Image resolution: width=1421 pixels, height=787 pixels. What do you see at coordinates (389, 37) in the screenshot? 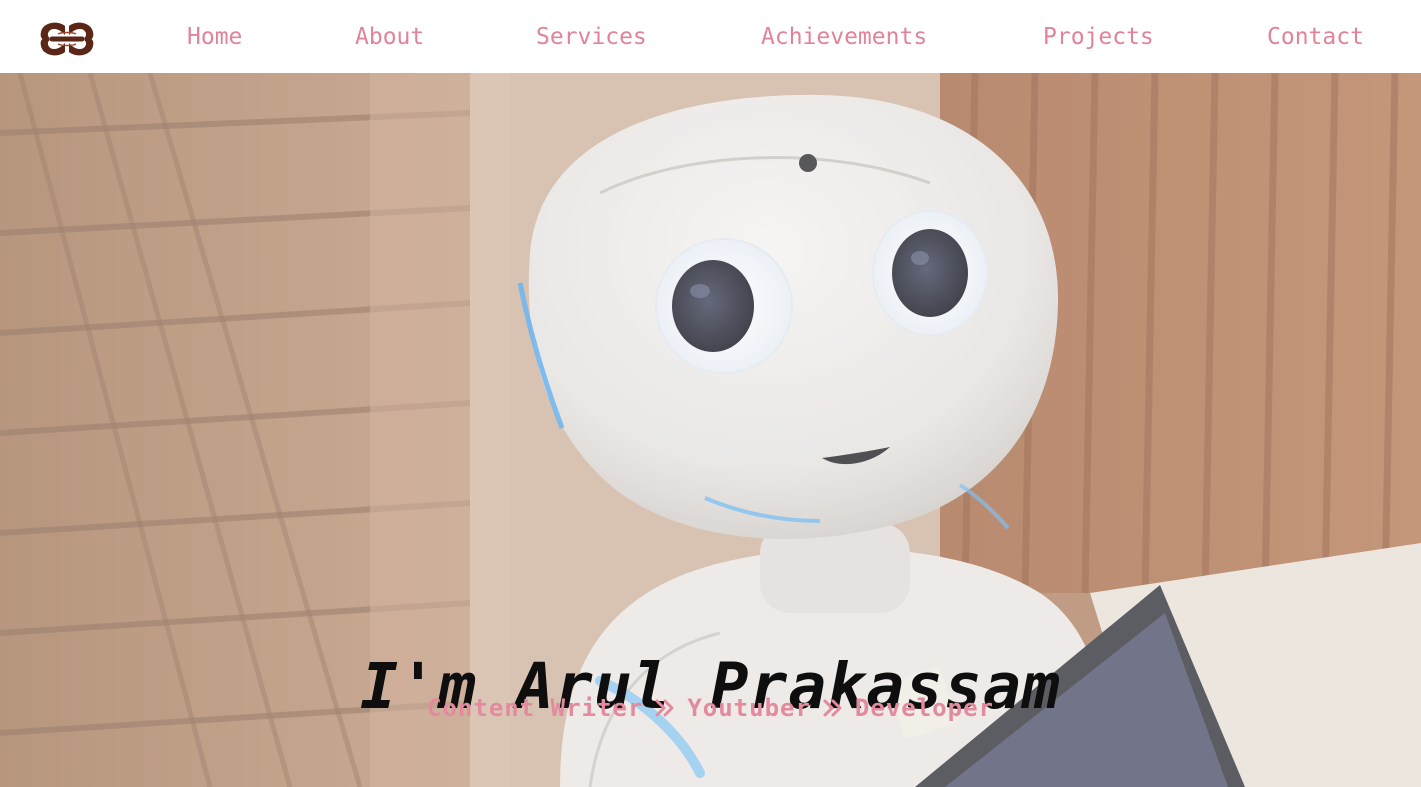
I see `nav-about-link: About` at bounding box center [389, 37].